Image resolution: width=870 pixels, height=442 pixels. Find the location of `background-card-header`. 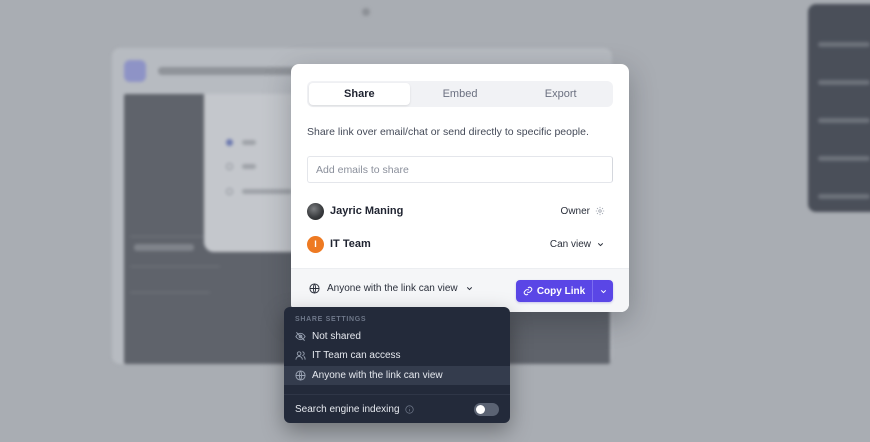

background-card-header is located at coordinates (216, 71).